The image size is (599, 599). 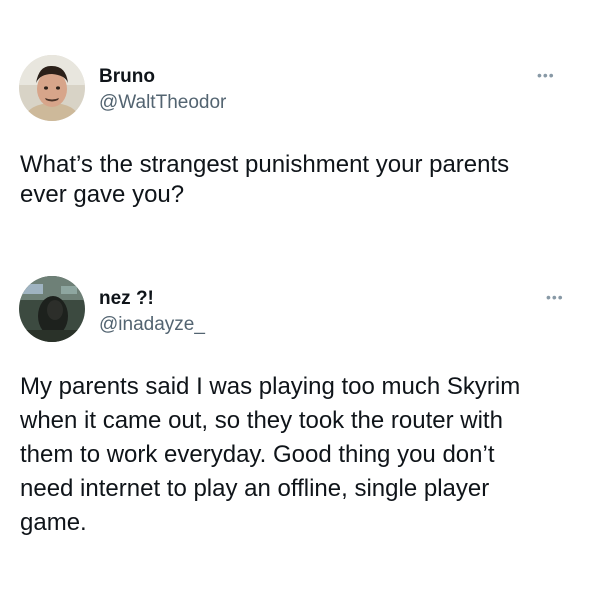 I want to click on display-name: Bruno, so click(x=127, y=77).